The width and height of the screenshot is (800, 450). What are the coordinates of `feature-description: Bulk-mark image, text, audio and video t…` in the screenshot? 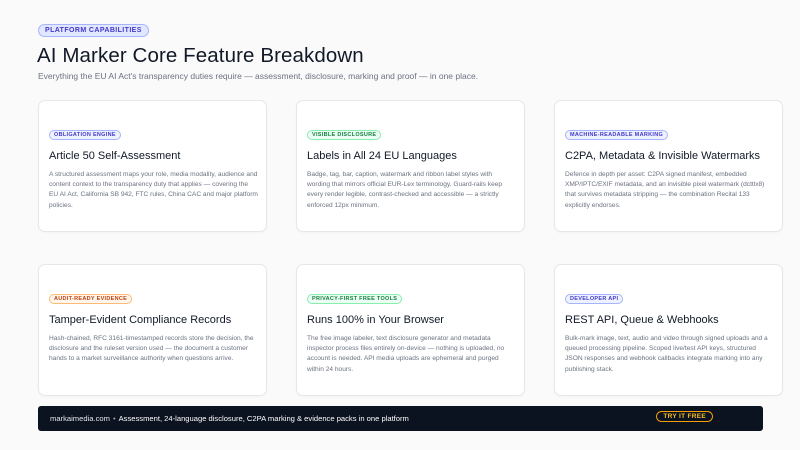 It's located at (666, 354).